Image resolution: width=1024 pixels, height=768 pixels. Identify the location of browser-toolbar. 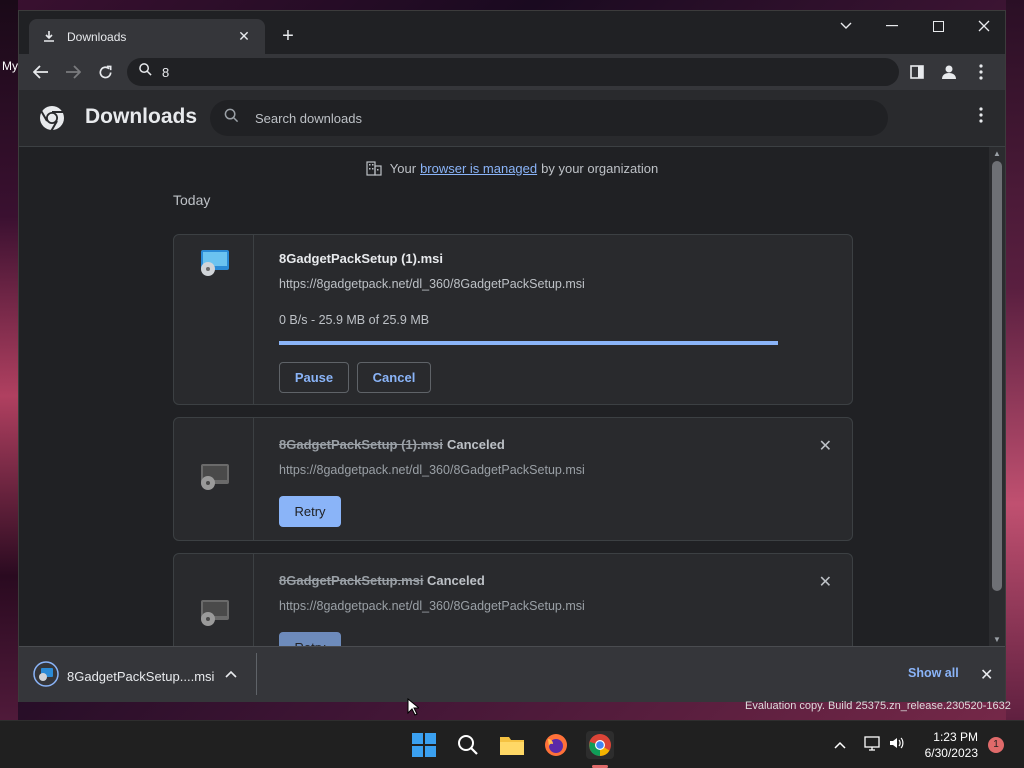
(512, 72).